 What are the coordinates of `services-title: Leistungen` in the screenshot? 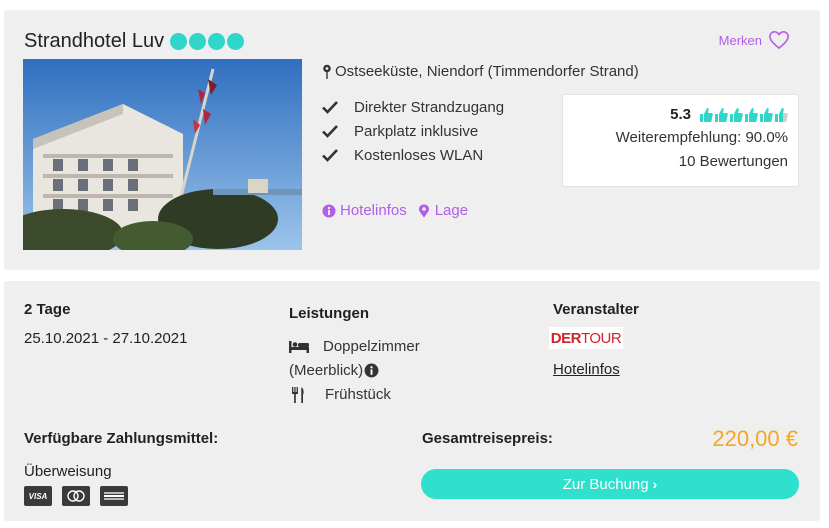 It's located at (329, 313).